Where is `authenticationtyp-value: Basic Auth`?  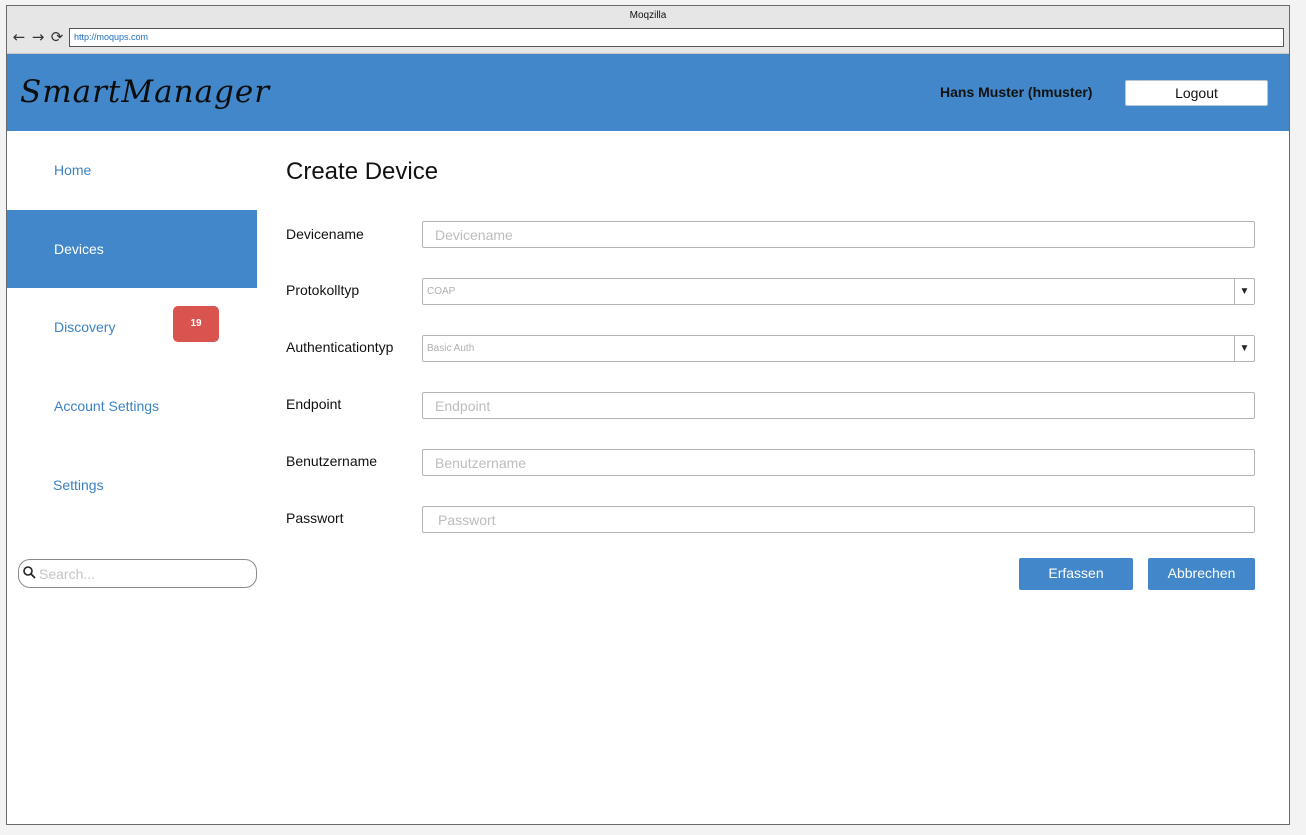 authenticationtyp-value: Basic Auth is located at coordinates (451, 348).